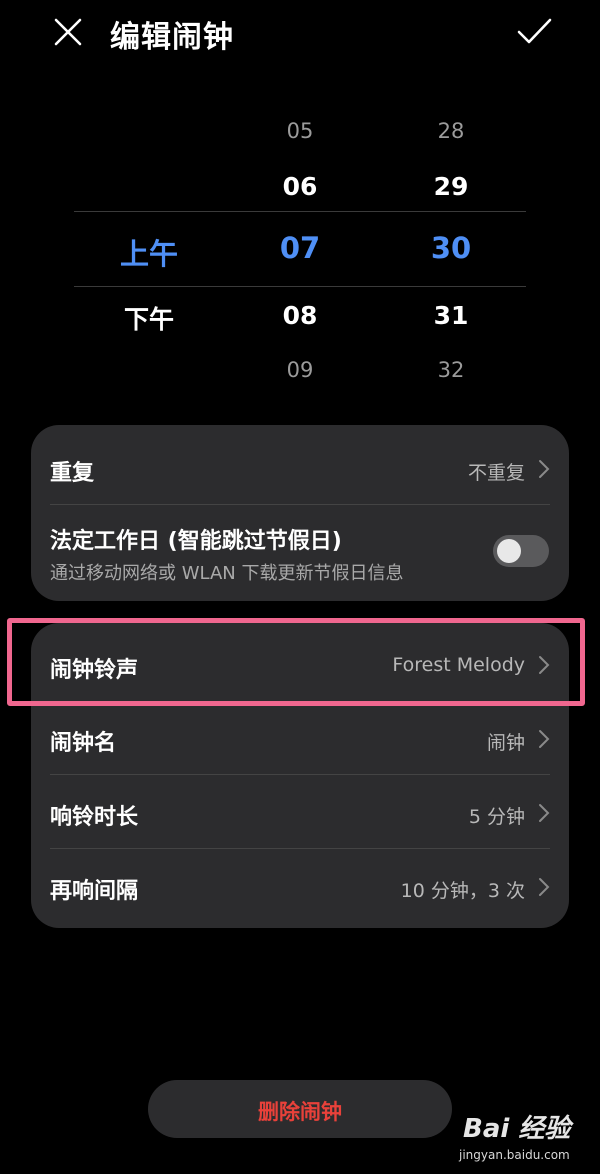 The image size is (600, 1174). What do you see at coordinates (300, 370) in the screenshot?
I see `hour-option: 09` at bounding box center [300, 370].